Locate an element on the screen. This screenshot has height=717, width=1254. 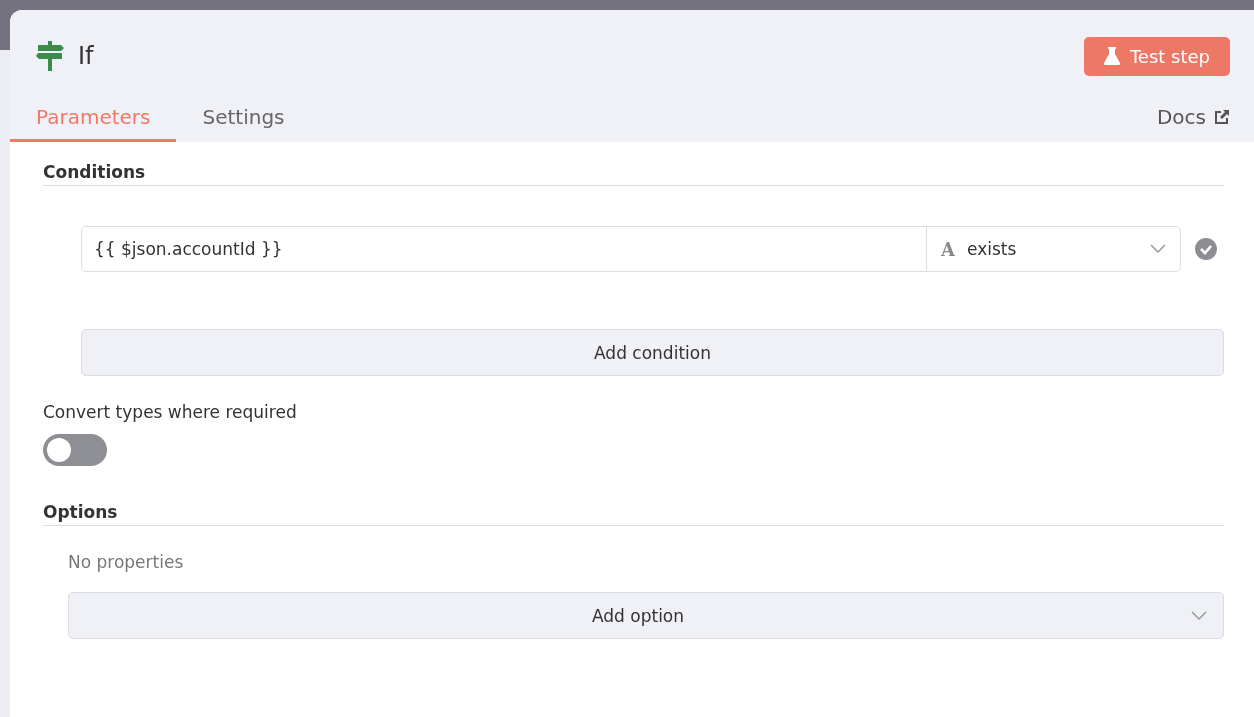
section-heading: Options is located at coordinates (633, 514).